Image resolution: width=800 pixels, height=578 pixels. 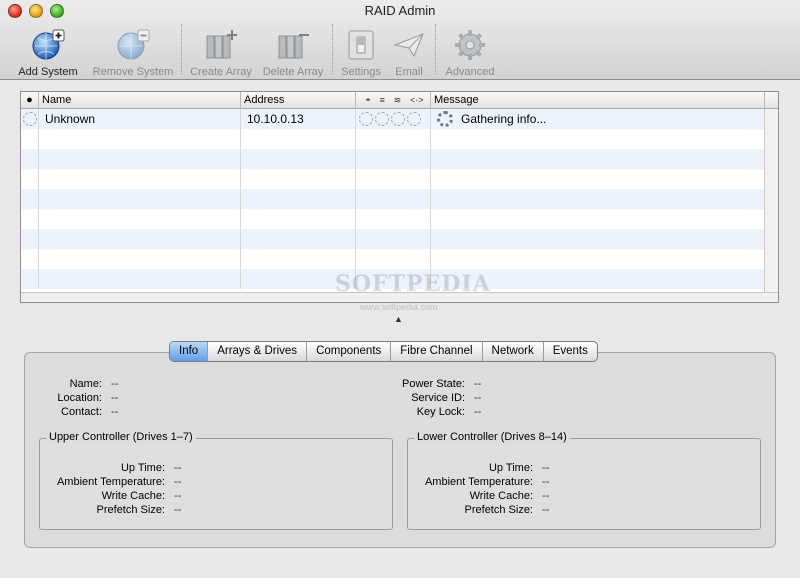 What do you see at coordinates (598, 100) in the screenshot?
I see `message-column-header: Message` at bounding box center [598, 100].